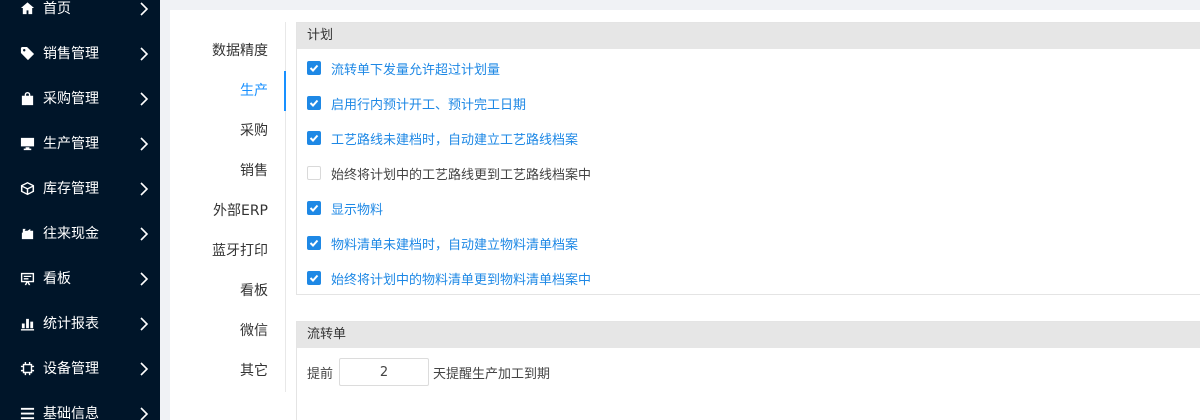  What do you see at coordinates (455, 140) in the screenshot?
I see `option-label: 工艺路线未建档时，自动建立工艺路线档案` at bounding box center [455, 140].